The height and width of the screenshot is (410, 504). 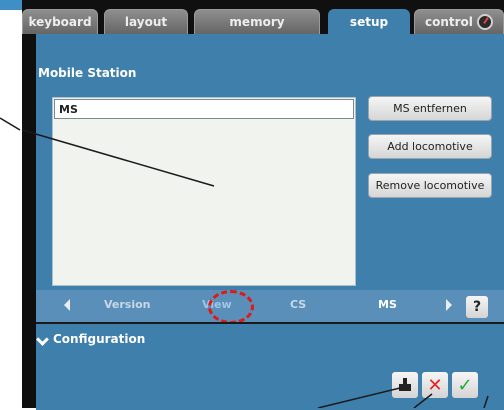 I want to click on confirm-icon: ✓, so click(x=465, y=385).